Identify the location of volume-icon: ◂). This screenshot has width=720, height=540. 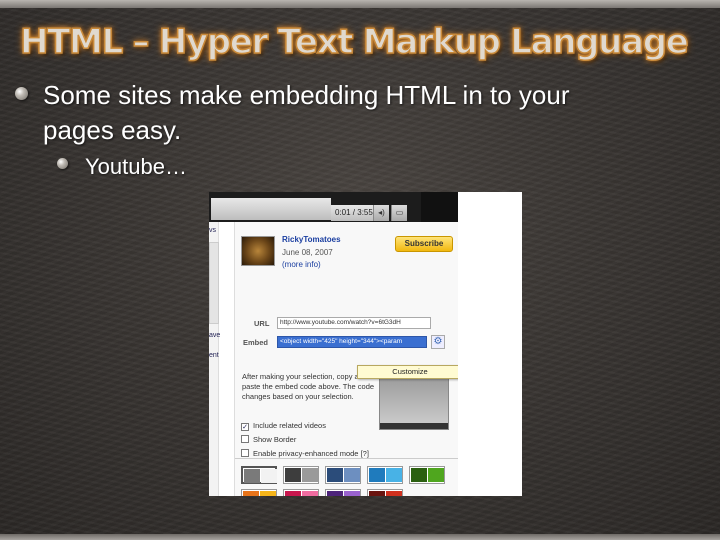
(381, 213).